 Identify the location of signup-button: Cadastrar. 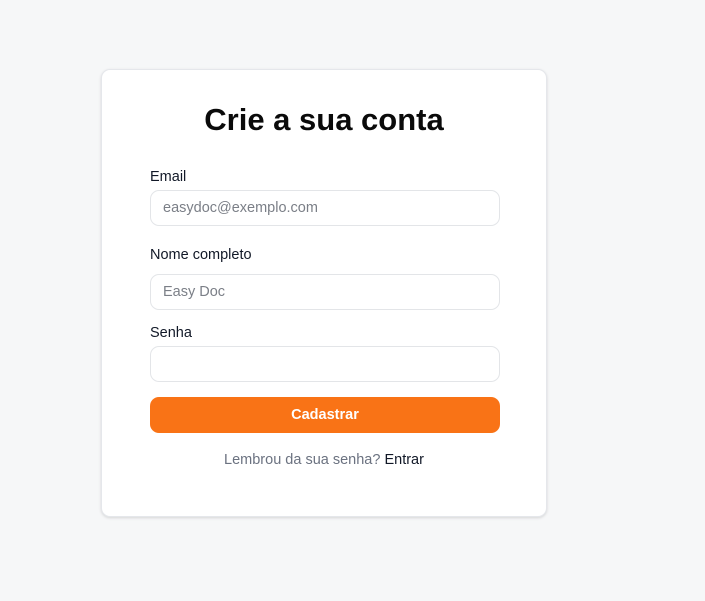
(325, 415).